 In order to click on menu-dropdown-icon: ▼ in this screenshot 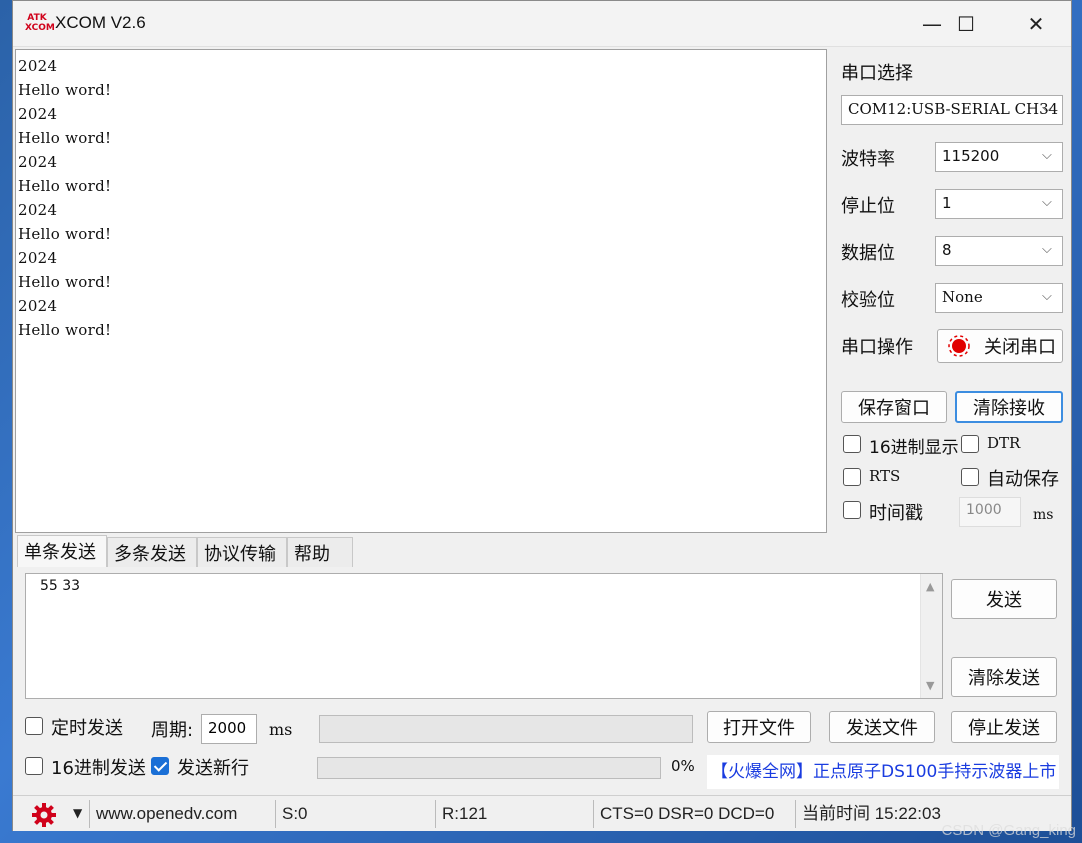, I will do `click(77, 813)`.